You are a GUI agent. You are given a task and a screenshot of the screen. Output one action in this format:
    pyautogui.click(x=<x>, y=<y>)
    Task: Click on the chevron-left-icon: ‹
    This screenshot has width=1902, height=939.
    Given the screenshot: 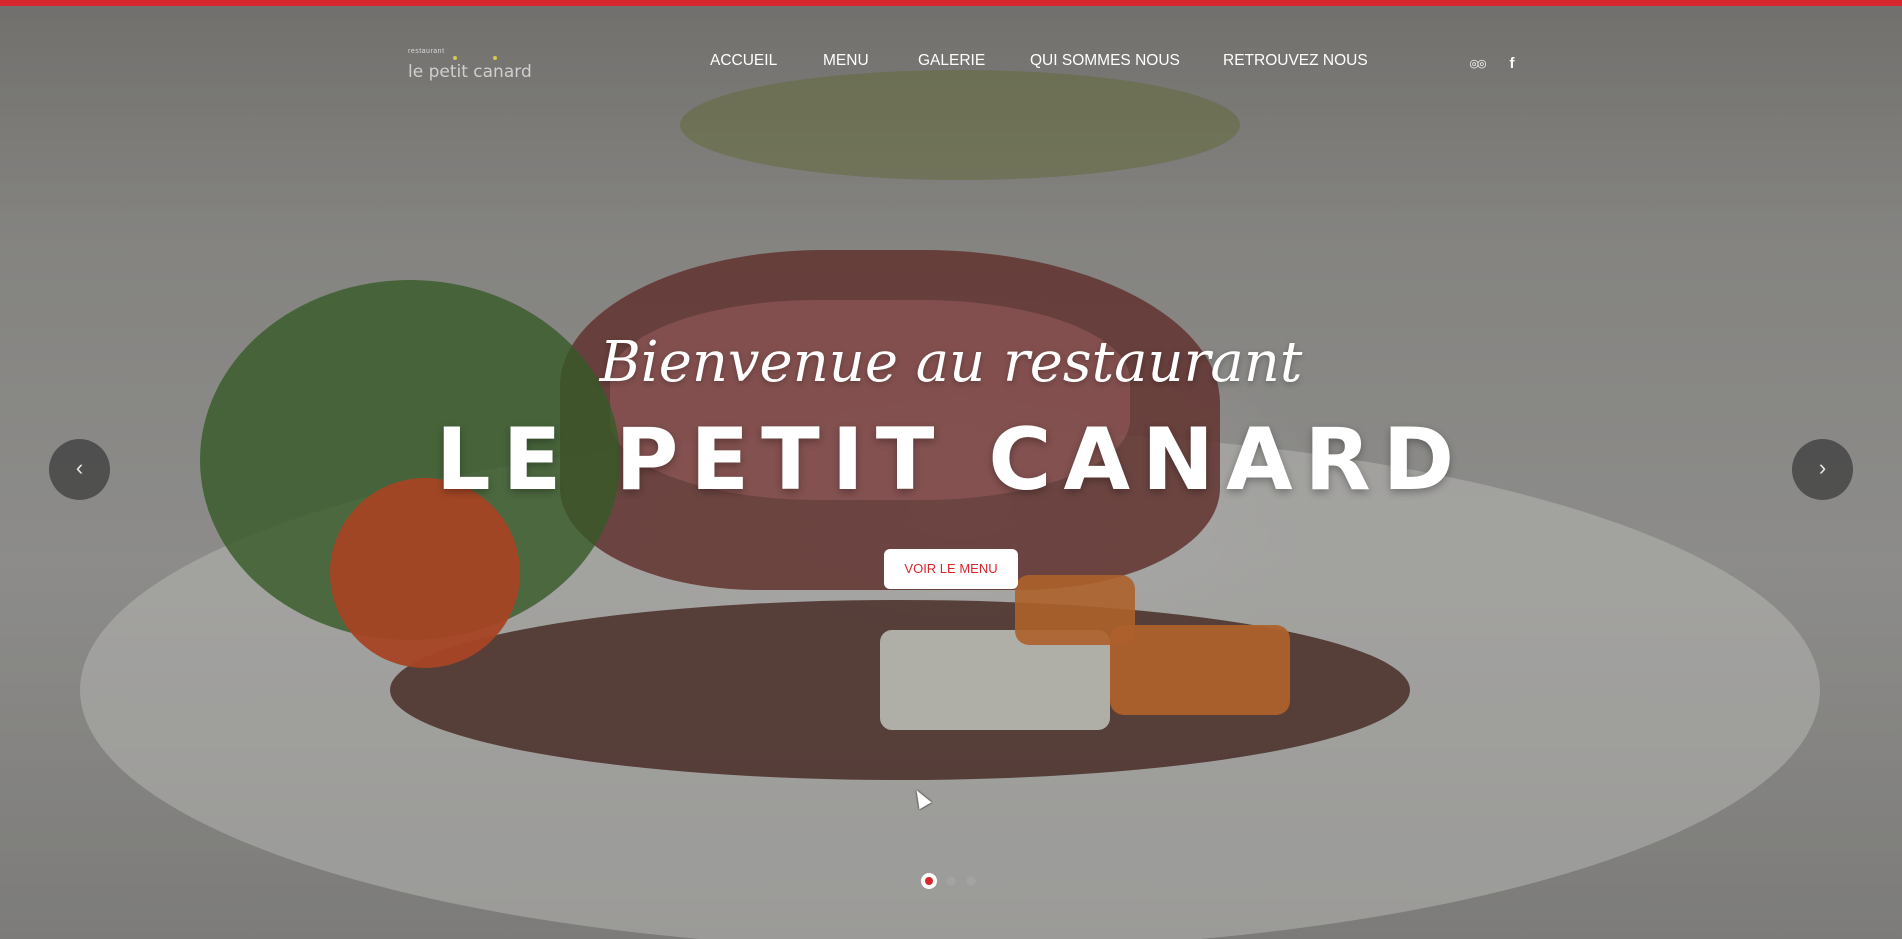 What is the action you would take?
    pyautogui.click(x=79, y=467)
    